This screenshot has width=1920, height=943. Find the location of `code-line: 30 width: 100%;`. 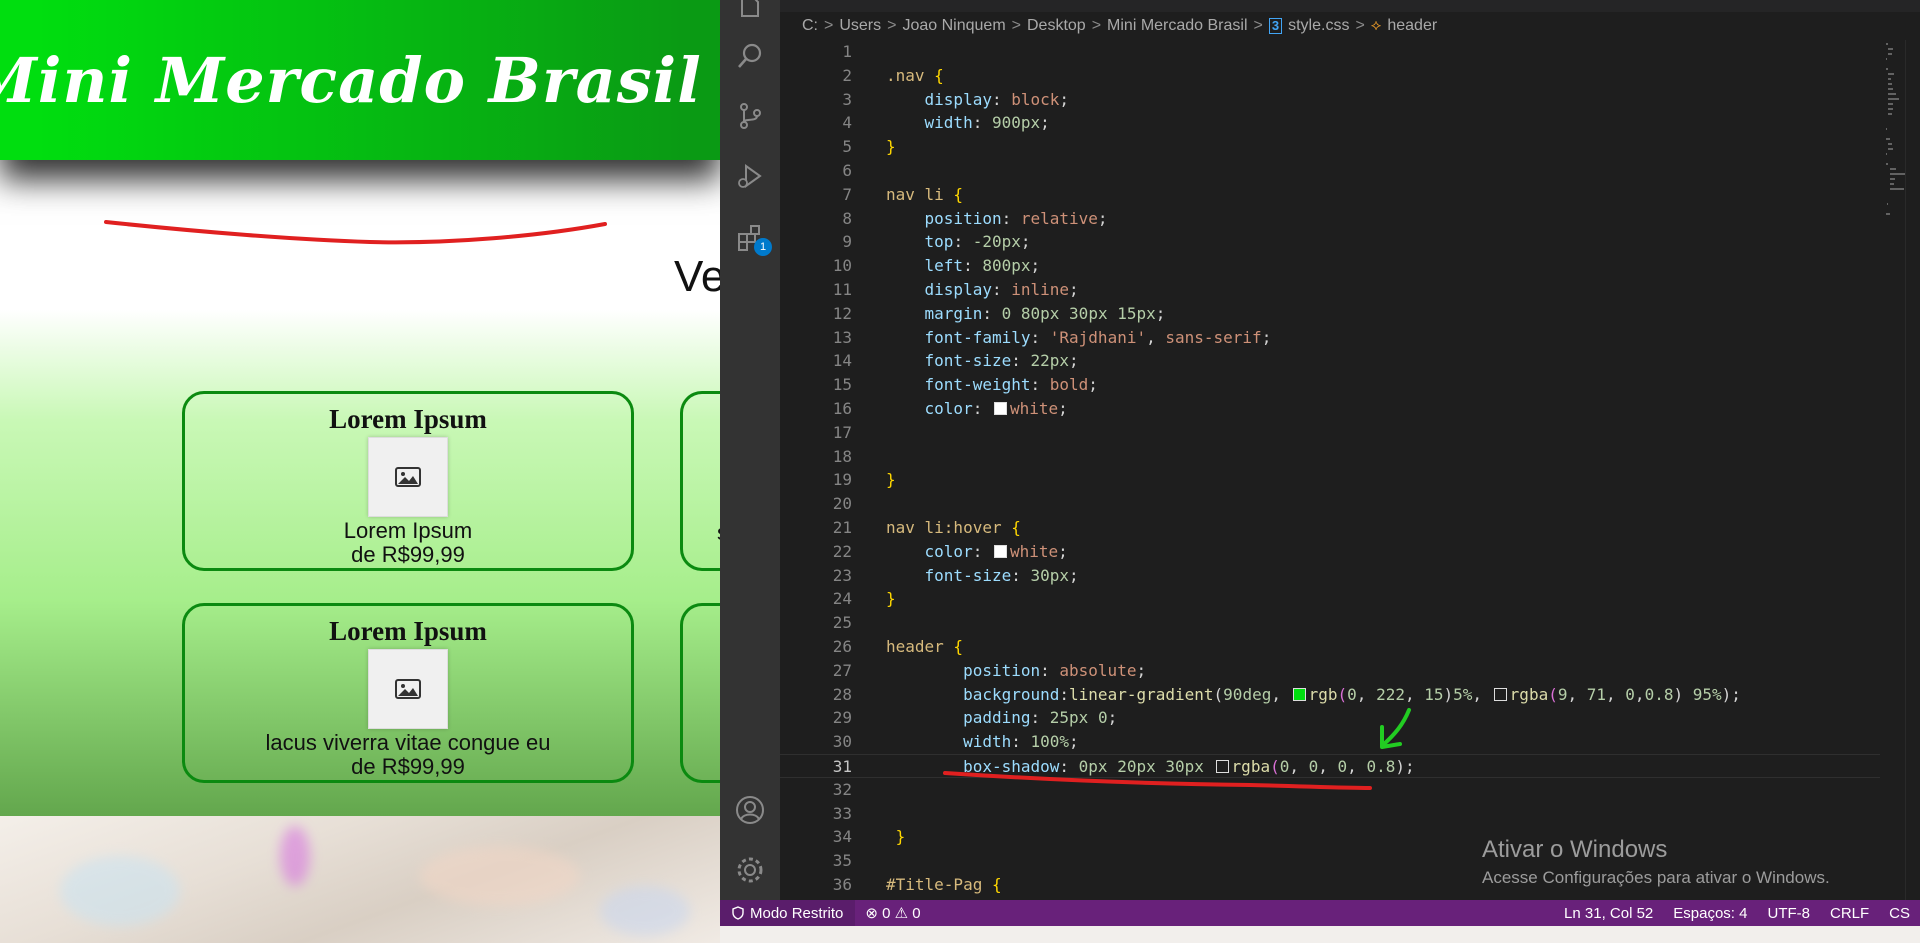

code-line: 30 width: 100%; is located at coordinates (1330, 742).